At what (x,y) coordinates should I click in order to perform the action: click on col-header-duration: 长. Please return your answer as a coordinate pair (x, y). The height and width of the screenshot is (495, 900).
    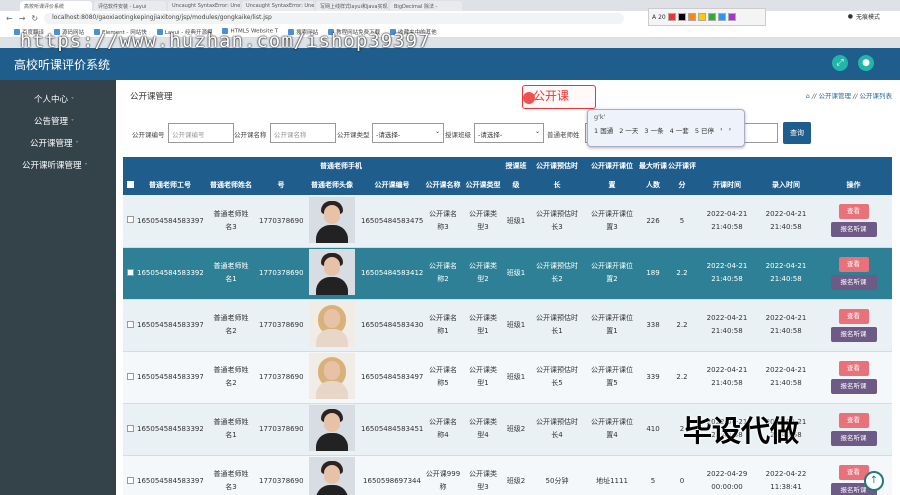
    Looking at the image, I should click on (557, 185).